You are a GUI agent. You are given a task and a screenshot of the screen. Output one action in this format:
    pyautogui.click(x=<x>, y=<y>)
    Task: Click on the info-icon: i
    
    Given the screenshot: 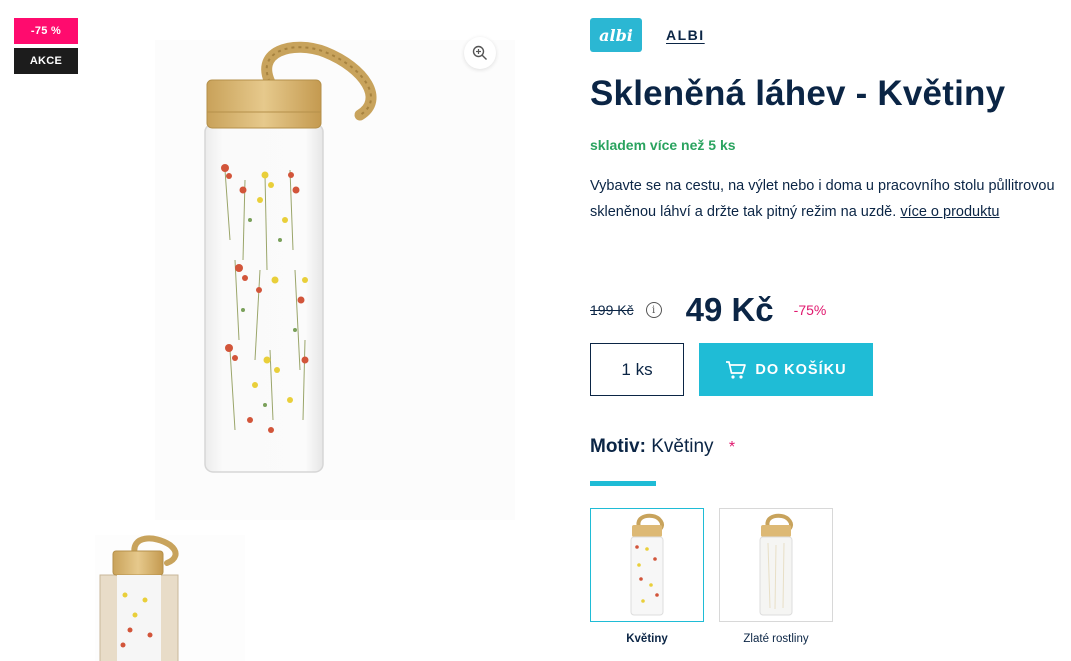 What is the action you would take?
    pyautogui.click(x=653, y=310)
    